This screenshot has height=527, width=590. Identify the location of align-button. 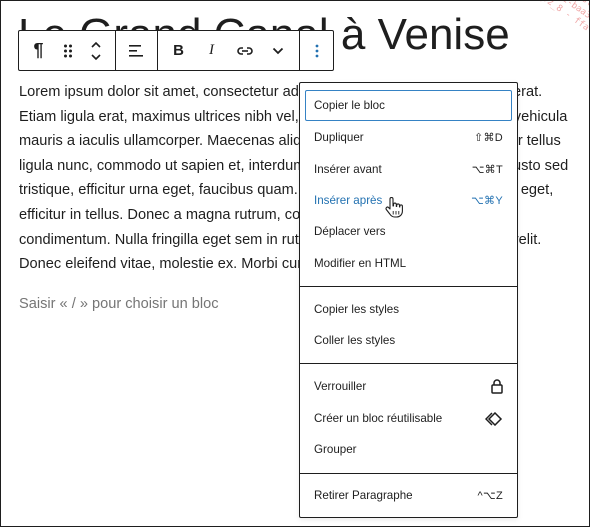
(136, 50).